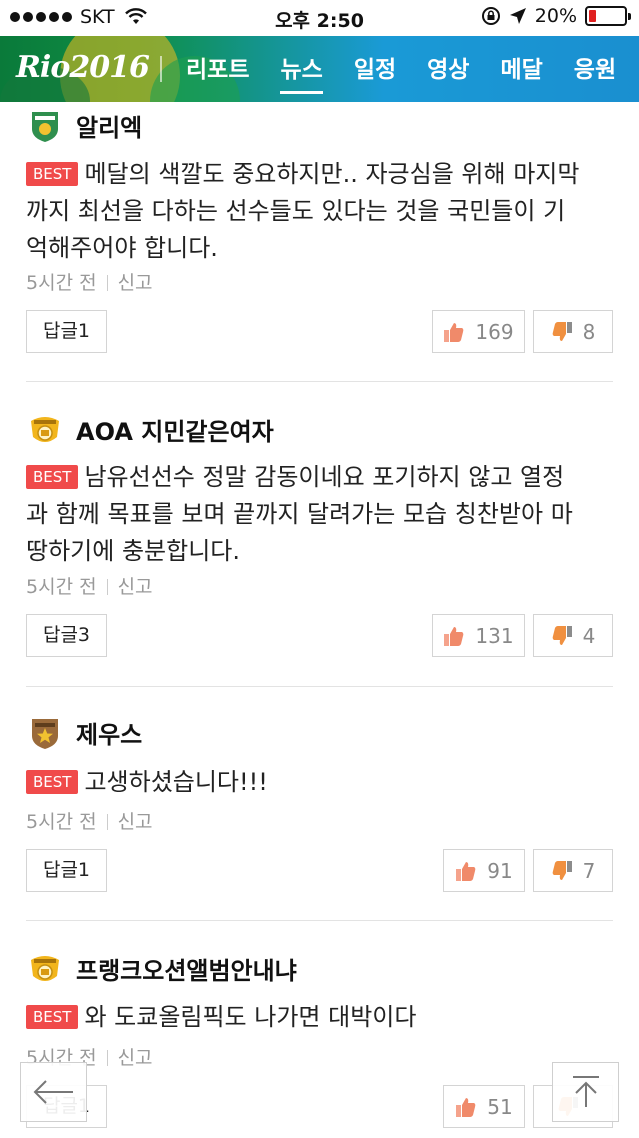 This screenshot has width=639, height=1138. Describe the element at coordinates (608, 16) in the screenshot. I see `battery-icon` at that location.